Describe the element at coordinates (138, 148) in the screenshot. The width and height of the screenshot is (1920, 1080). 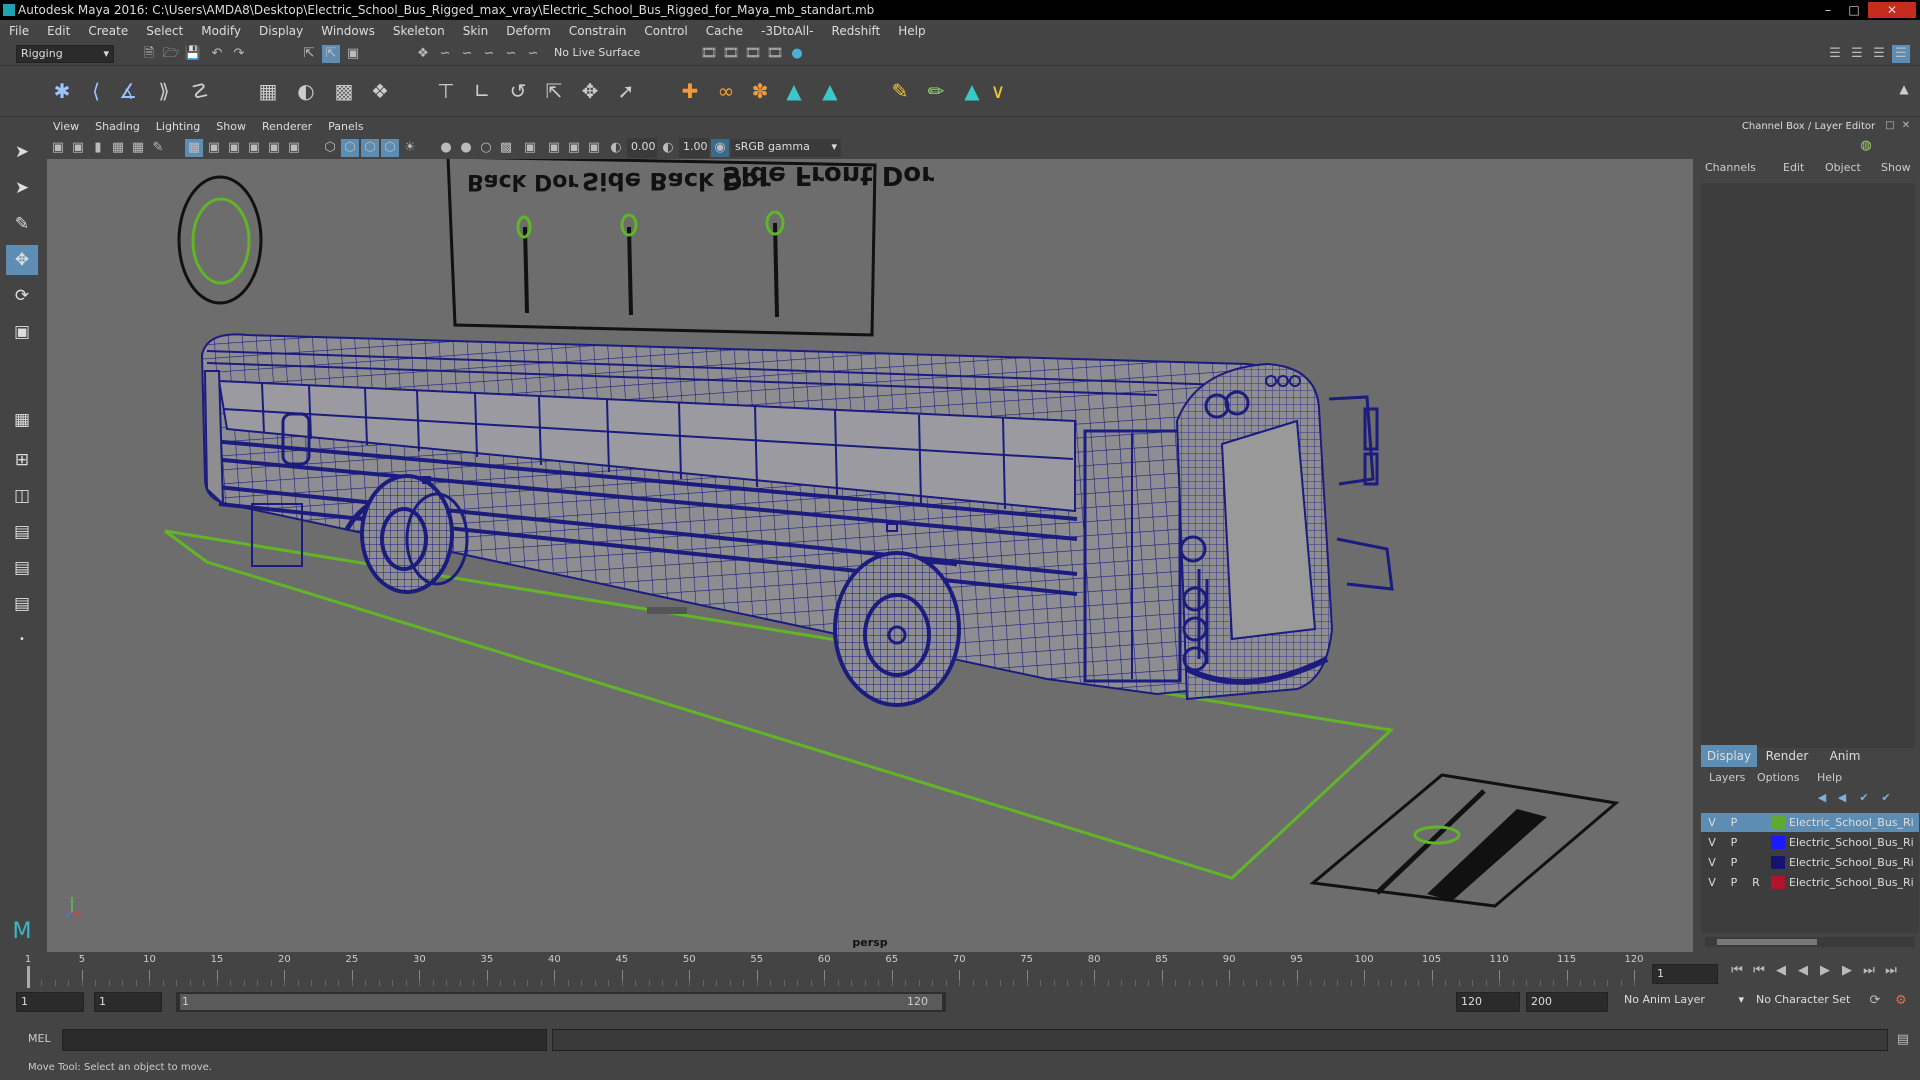
I see `pan-zoom-icon: ▦` at that location.